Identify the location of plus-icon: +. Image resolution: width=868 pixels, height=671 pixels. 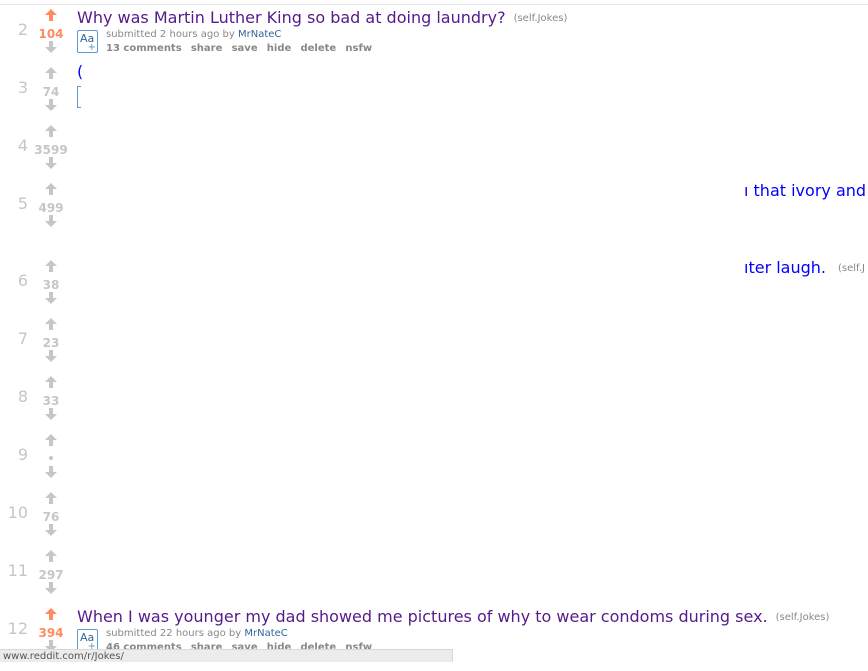
(91, 47).